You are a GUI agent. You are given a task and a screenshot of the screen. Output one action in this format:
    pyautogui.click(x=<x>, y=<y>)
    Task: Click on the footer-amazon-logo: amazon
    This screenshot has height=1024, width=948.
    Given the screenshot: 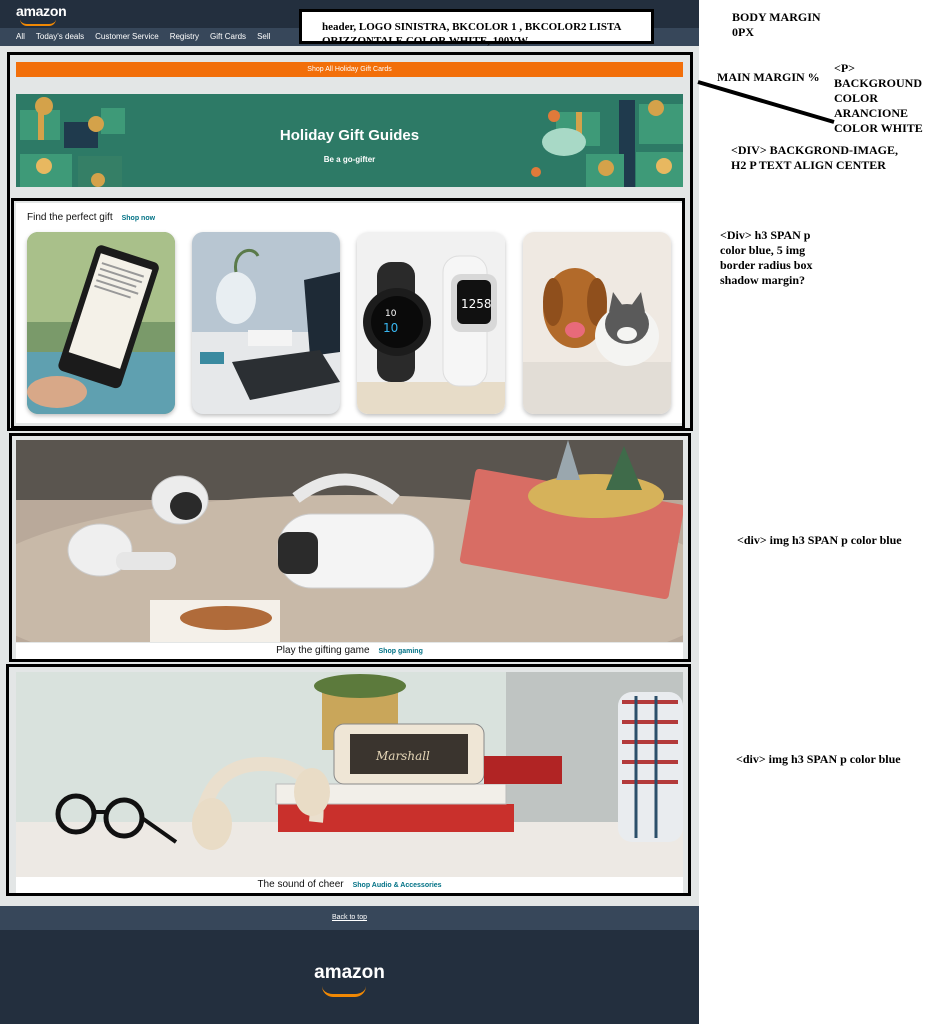 What is the action you would take?
    pyautogui.click(x=349, y=973)
    